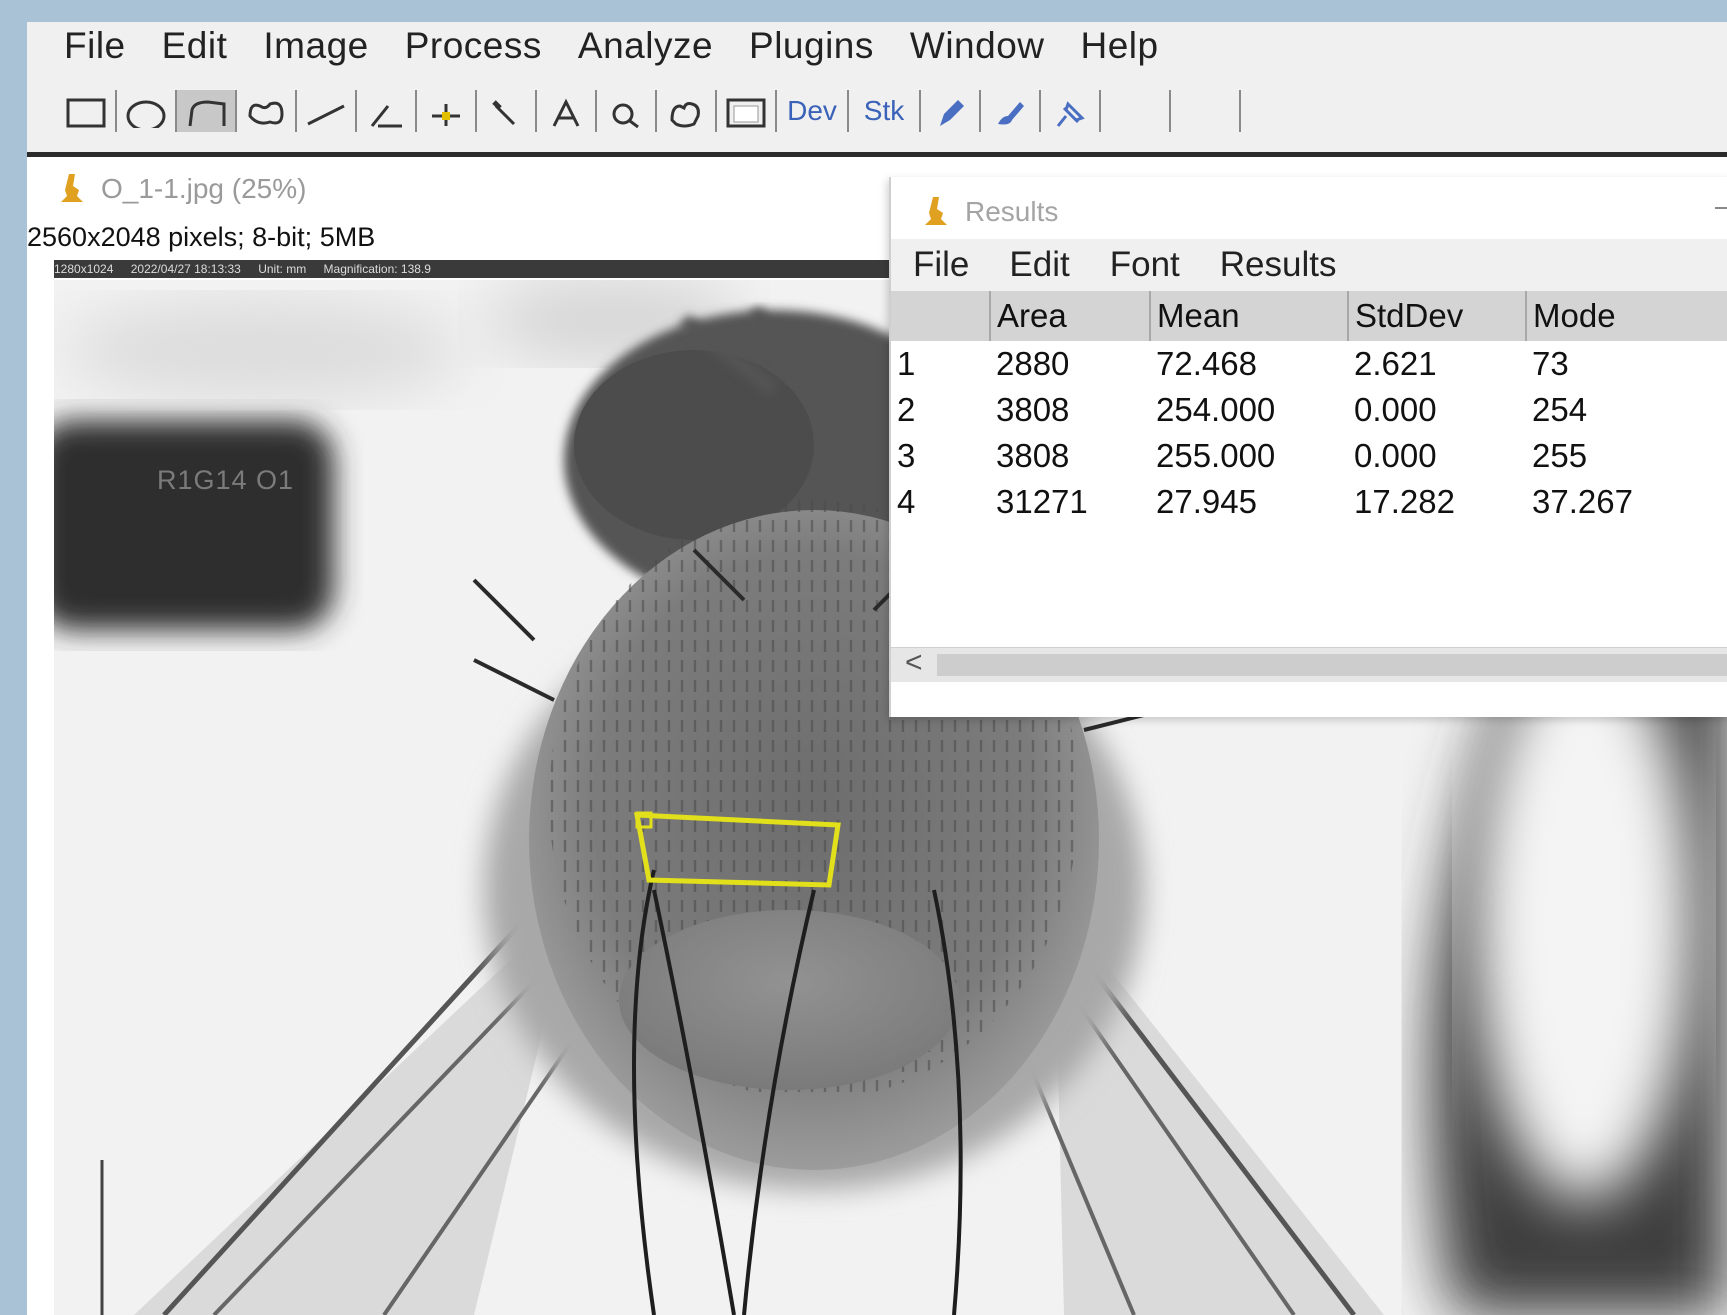 Image resolution: width=1727 pixels, height=1315 pixels. Describe the element at coordinates (1721, 208) in the screenshot. I see `minimize-button` at that location.